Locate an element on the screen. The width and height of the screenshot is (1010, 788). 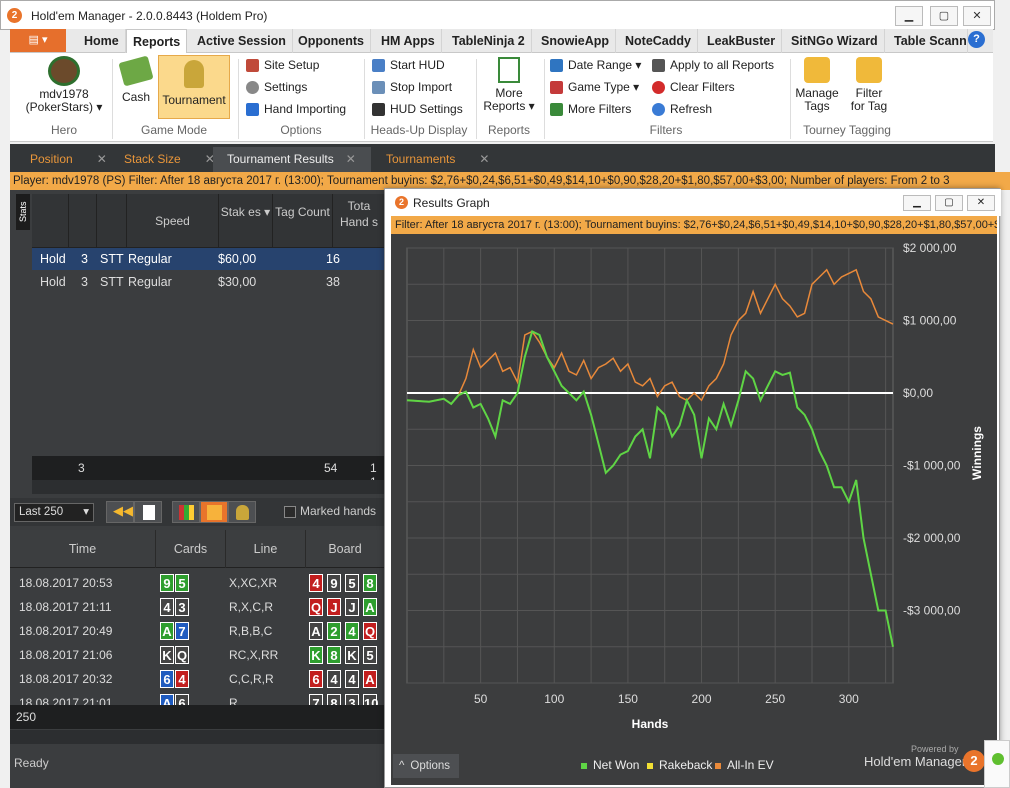
tab-home: Home is located at coordinates (102, 41).